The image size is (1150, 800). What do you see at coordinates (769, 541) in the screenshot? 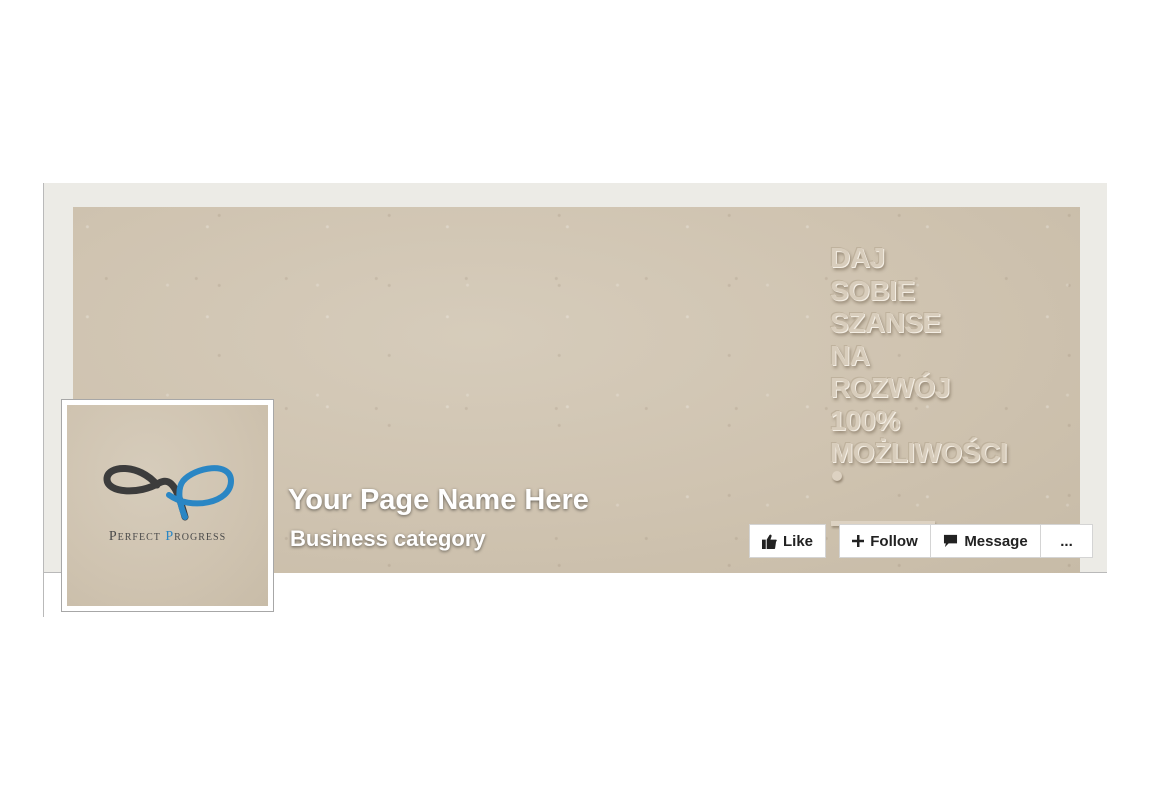
I see `thumbs-up-icon` at bounding box center [769, 541].